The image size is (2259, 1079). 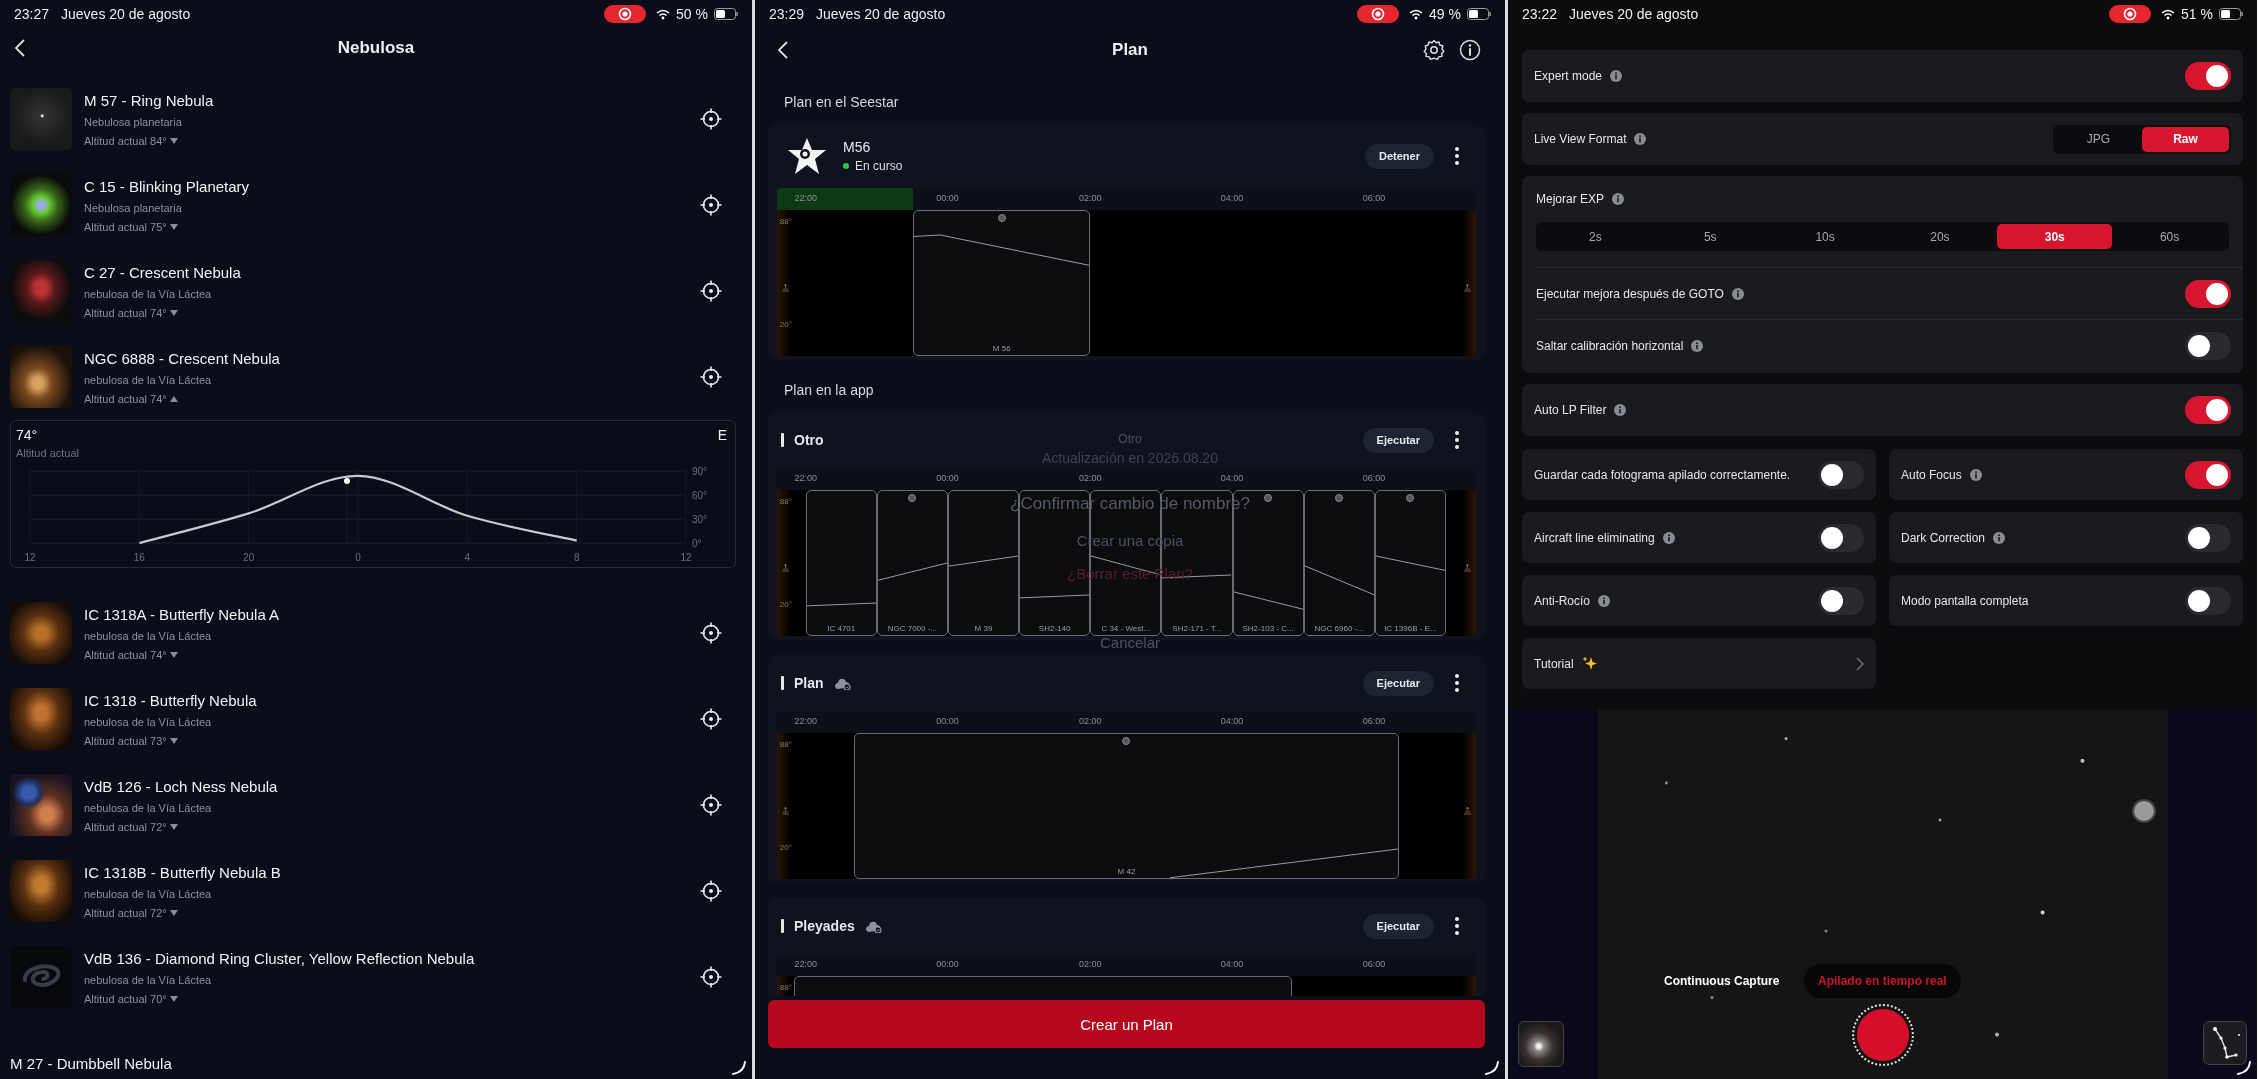 I want to click on time-label: 02:00, so click(x=1090, y=721).